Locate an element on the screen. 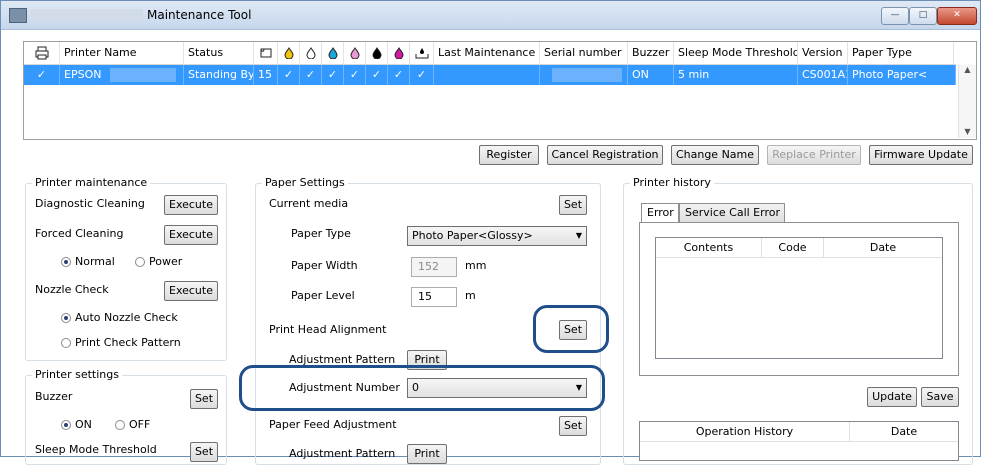 The height and width of the screenshot is (465, 981). ink-yellow-icon is located at coordinates (289, 53).